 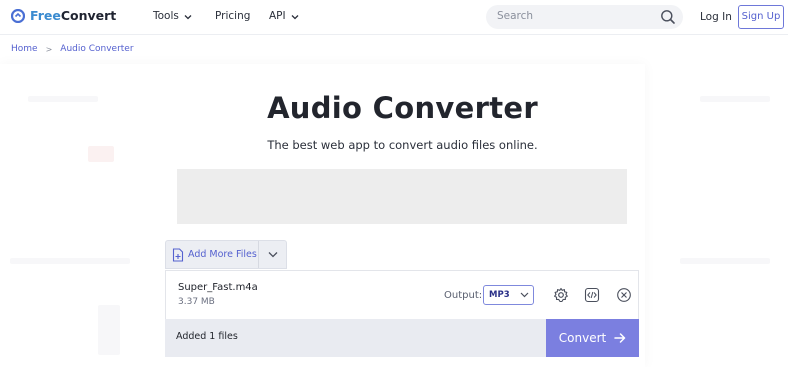 I want to click on embed-code-button, so click(x=592, y=295).